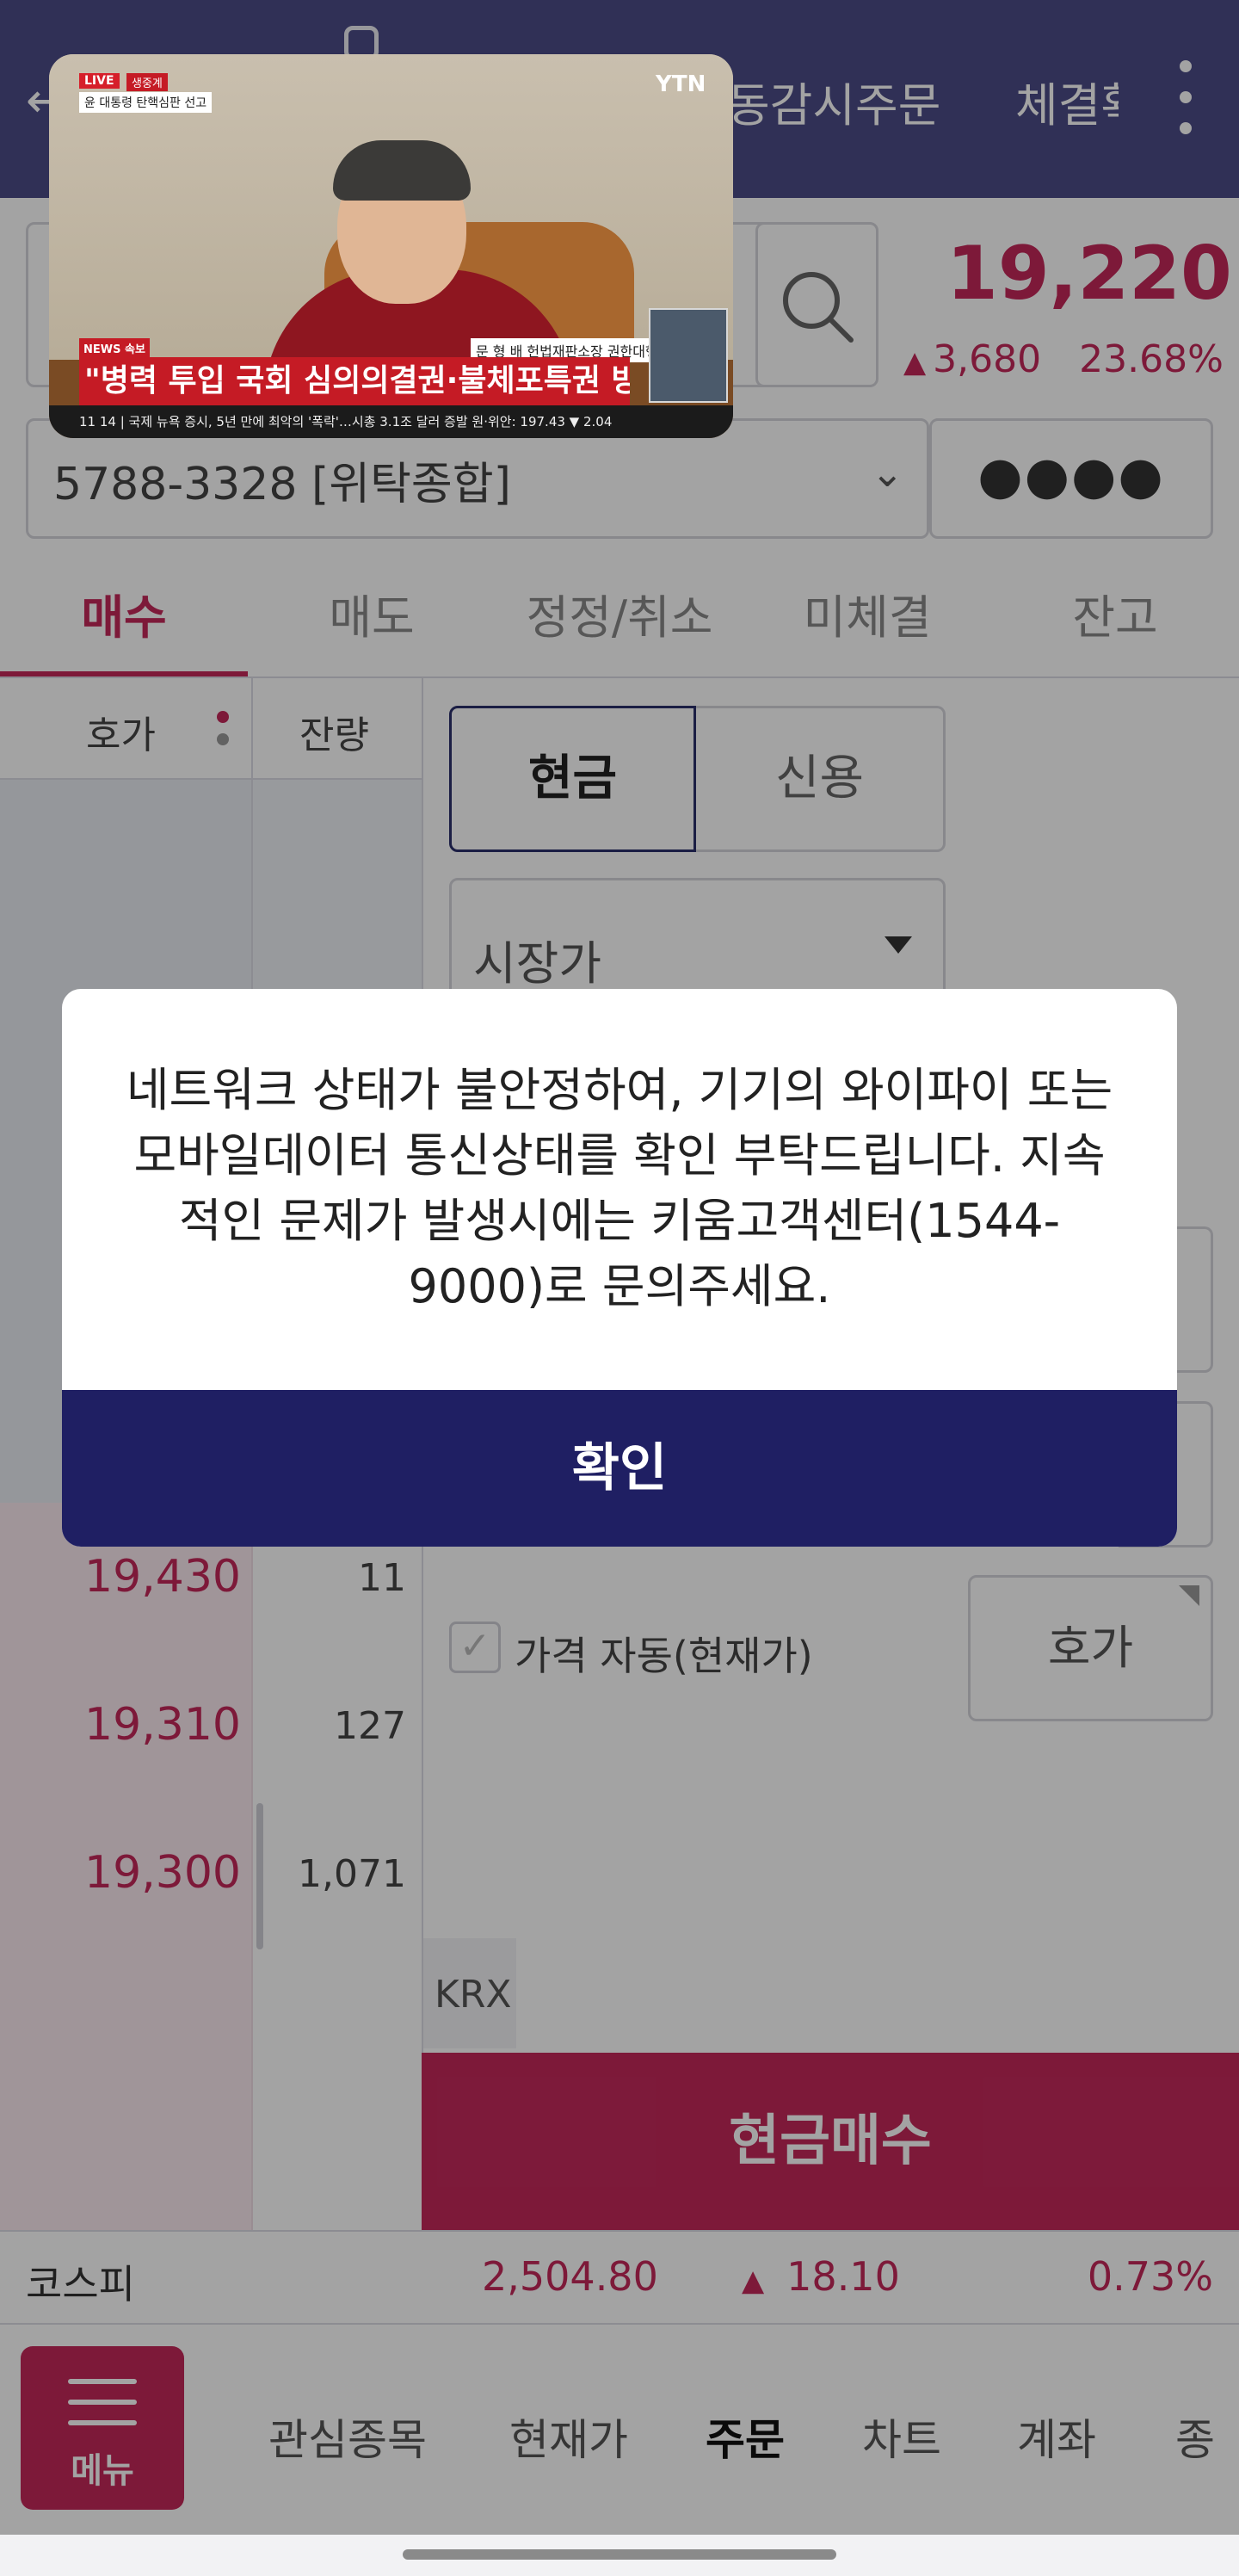 The height and width of the screenshot is (2576, 1239). I want to click on news-headline: "병력 투입 국회 심의의결권·불체포특권 방해", so click(354, 381).